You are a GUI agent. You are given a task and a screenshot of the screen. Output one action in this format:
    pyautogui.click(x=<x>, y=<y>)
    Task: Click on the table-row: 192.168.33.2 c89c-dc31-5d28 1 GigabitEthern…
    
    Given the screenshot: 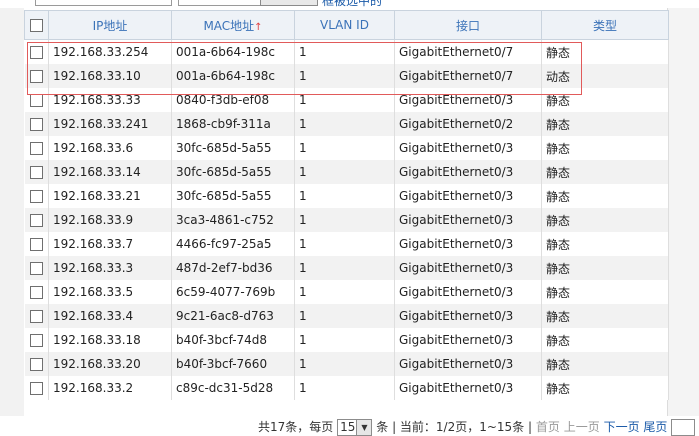 What is the action you would take?
    pyautogui.click(x=346, y=388)
    